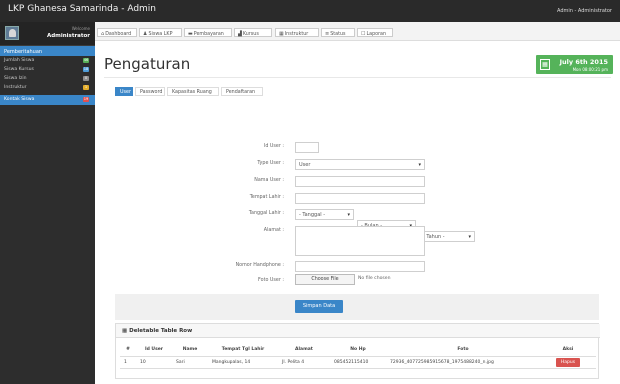 The height and width of the screenshot is (384, 620). What do you see at coordinates (82, 9) in the screenshot?
I see `app-title: LKP Ghanesa Samarinda - Admin` at bounding box center [82, 9].